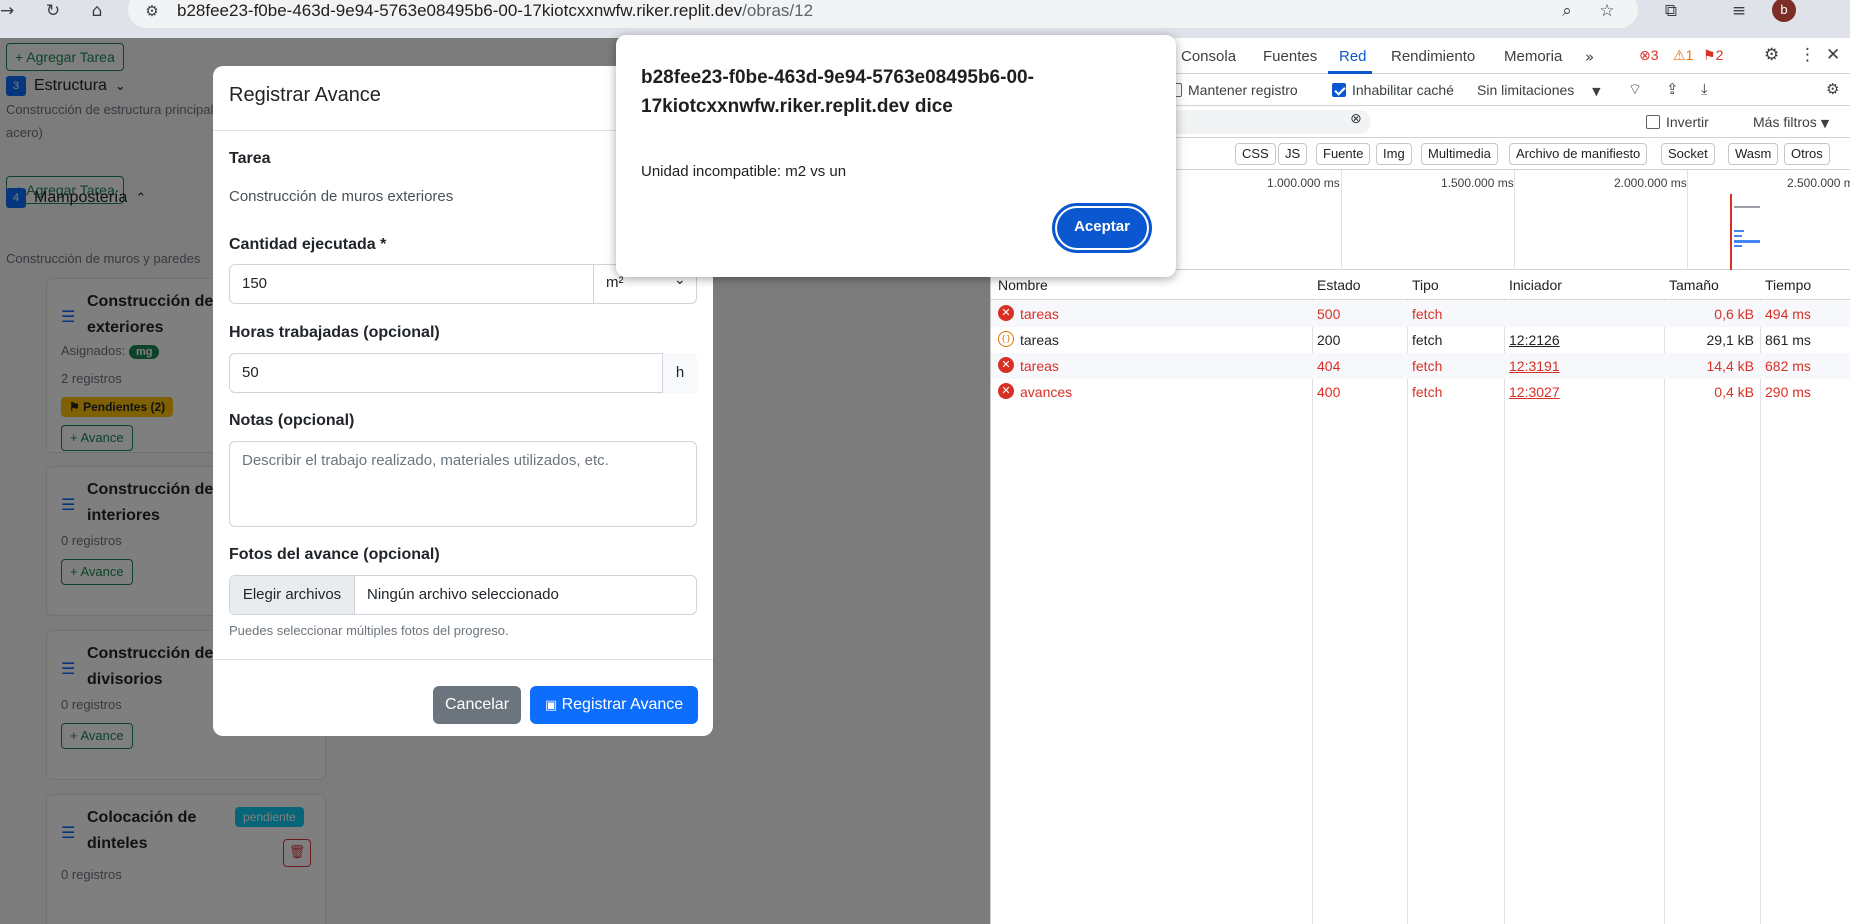 The height and width of the screenshot is (924, 1850). What do you see at coordinates (1825, 123) in the screenshot?
I see `dropdown-arrow-icon: ▼` at bounding box center [1825, 123].